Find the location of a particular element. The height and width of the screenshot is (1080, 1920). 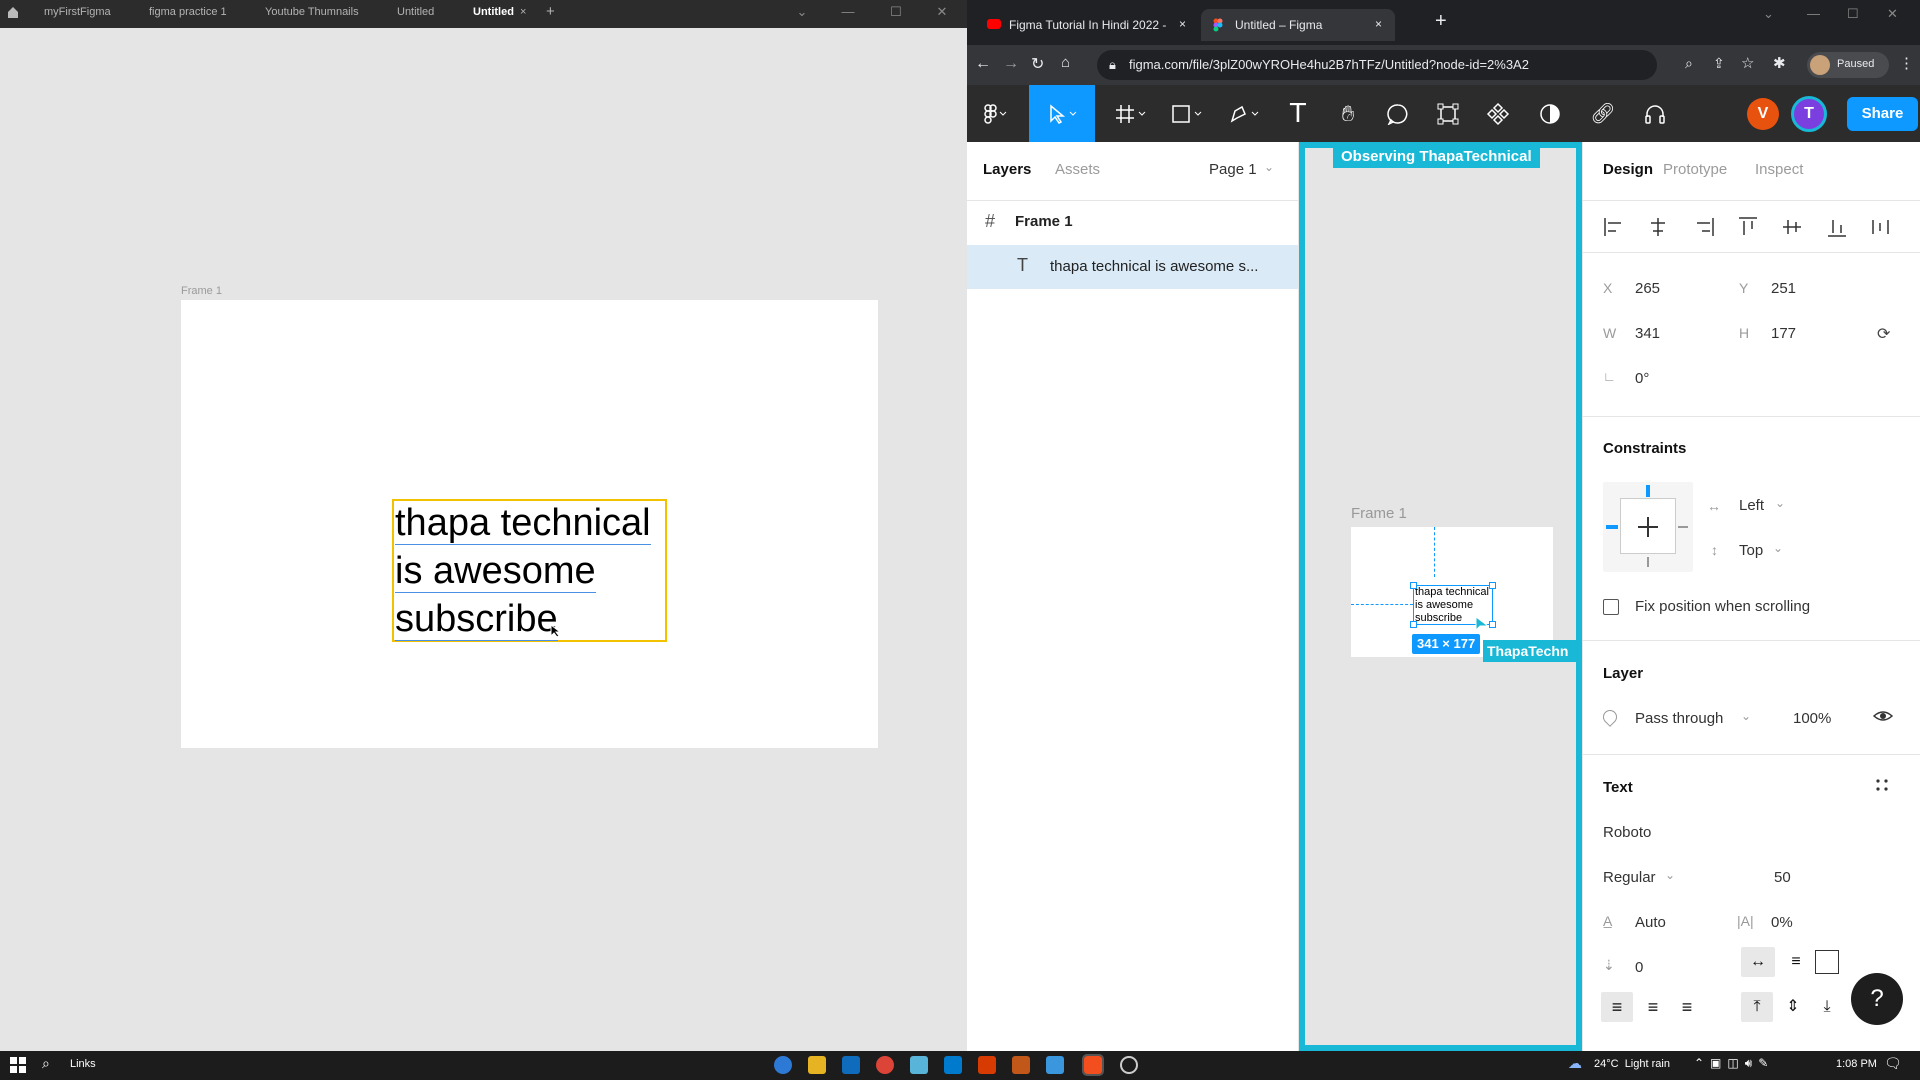

tab-inspect: Inspect is located at coordinates (1779, 169).